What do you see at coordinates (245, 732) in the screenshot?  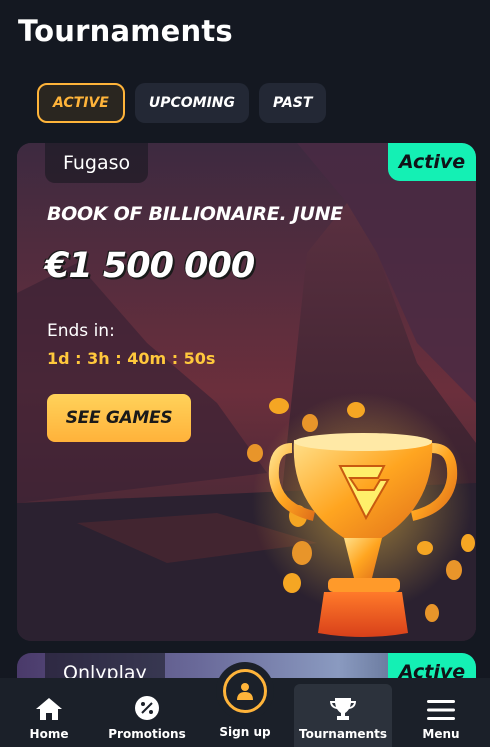 I see `nav-label: Sign up` at bounding box center [245, 732].